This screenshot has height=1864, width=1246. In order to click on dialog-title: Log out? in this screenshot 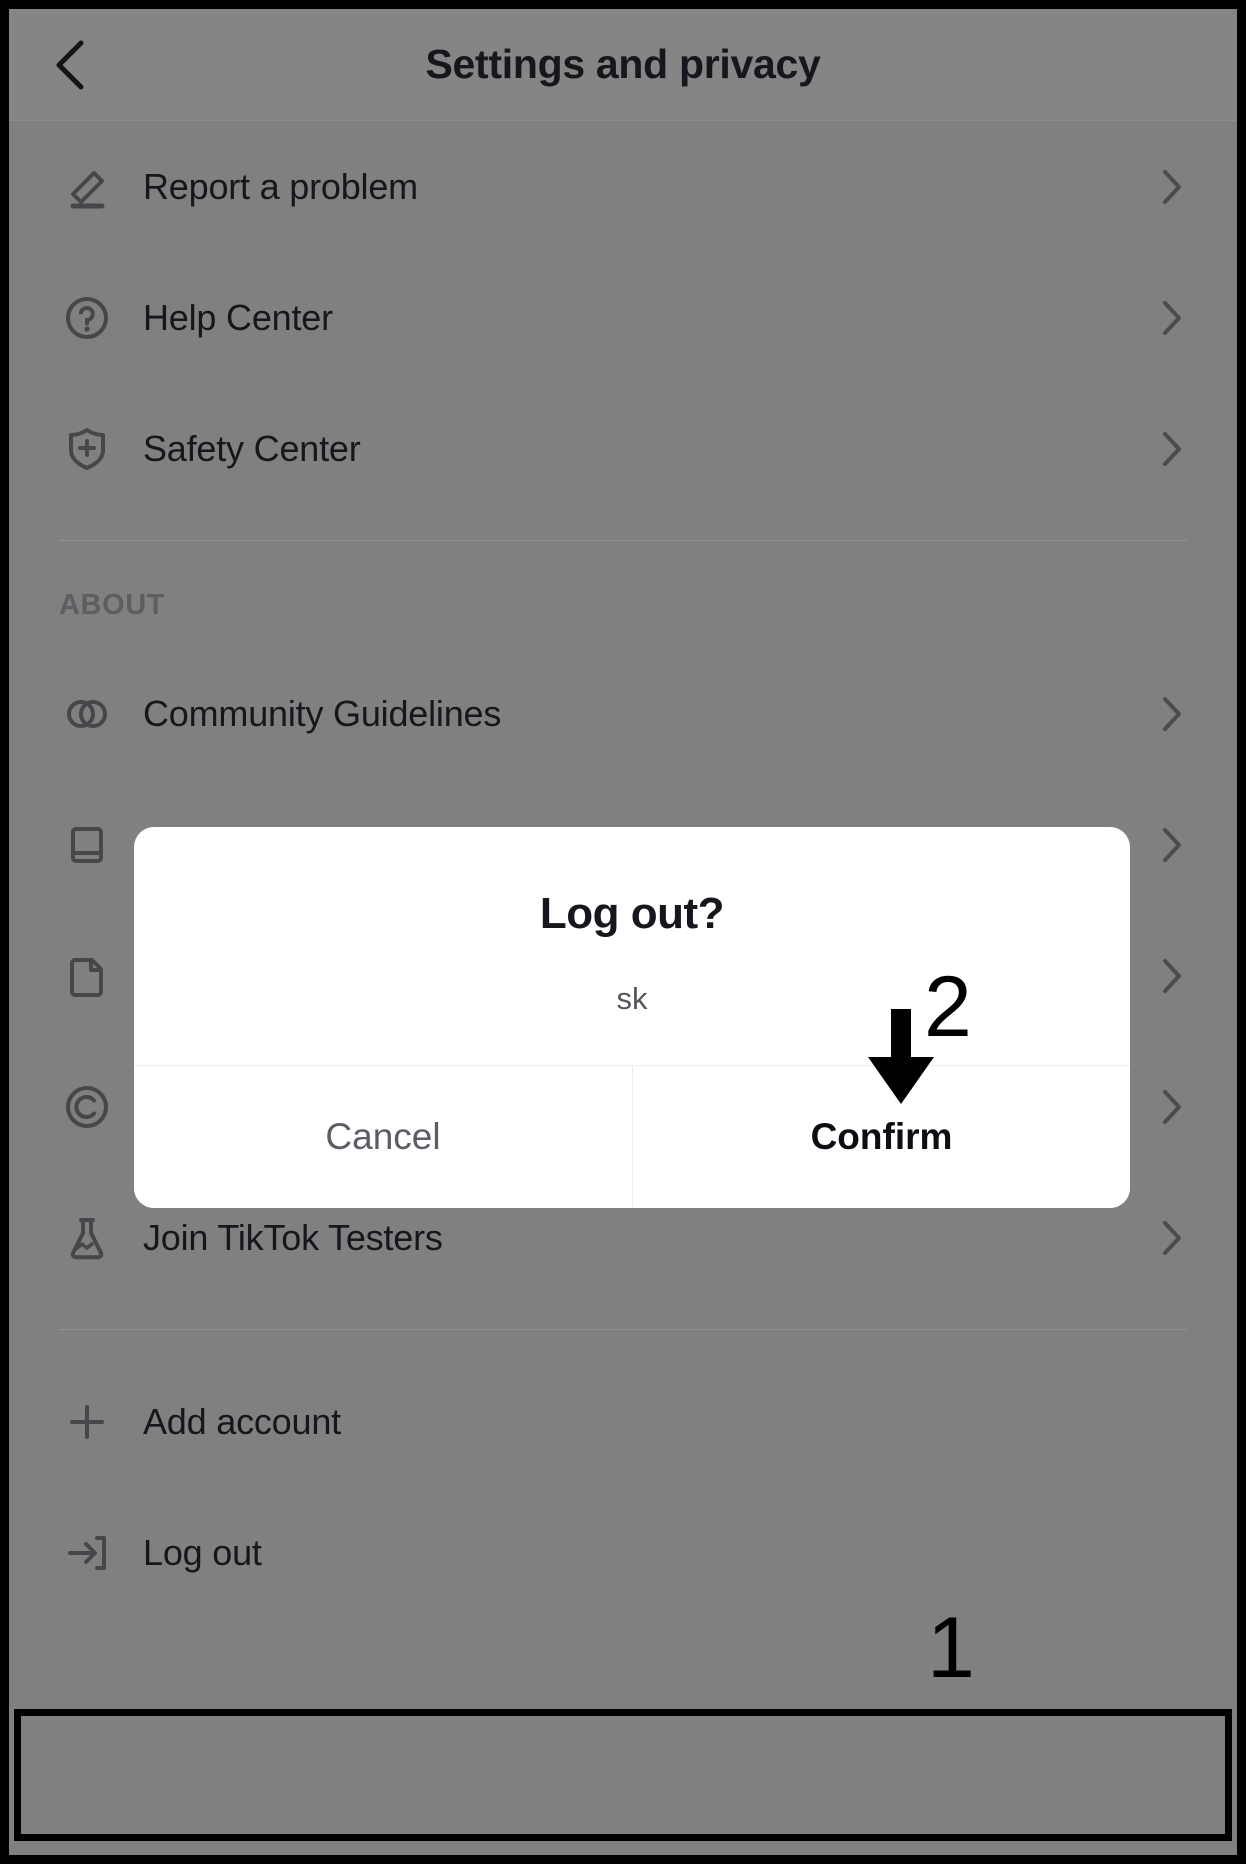, I will do `click(632, 913)`.